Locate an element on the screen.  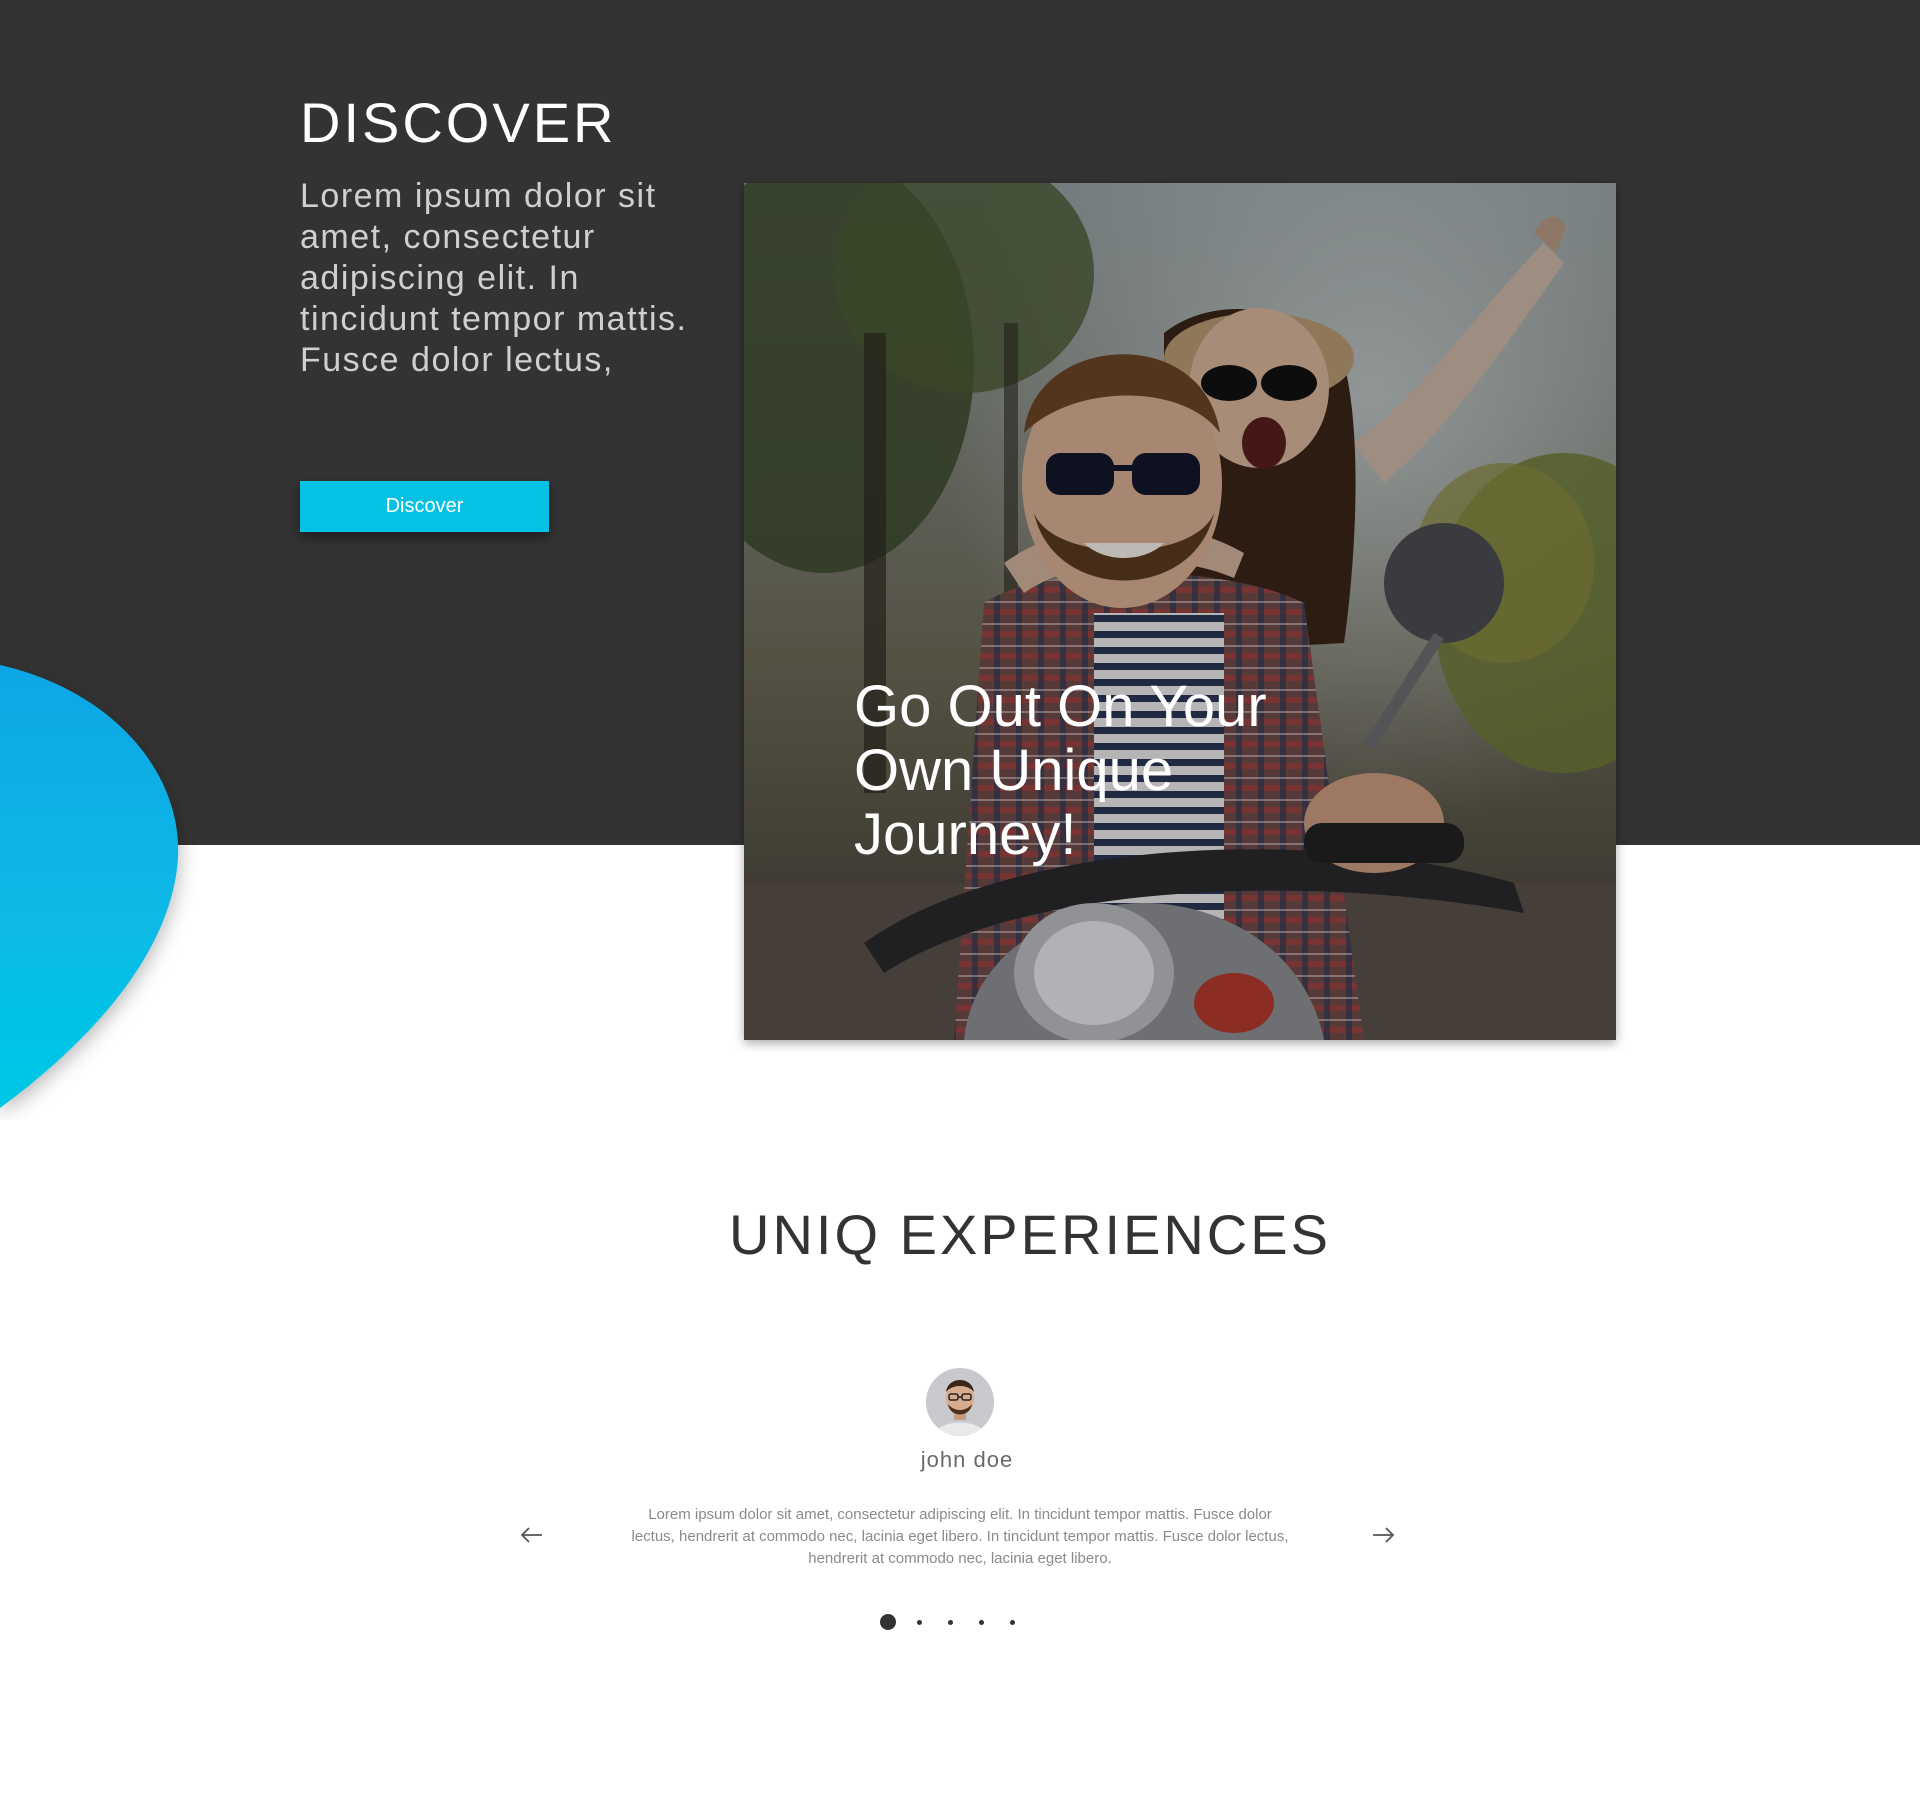
carousel-next-button is located at coordinates (1383, 1535).